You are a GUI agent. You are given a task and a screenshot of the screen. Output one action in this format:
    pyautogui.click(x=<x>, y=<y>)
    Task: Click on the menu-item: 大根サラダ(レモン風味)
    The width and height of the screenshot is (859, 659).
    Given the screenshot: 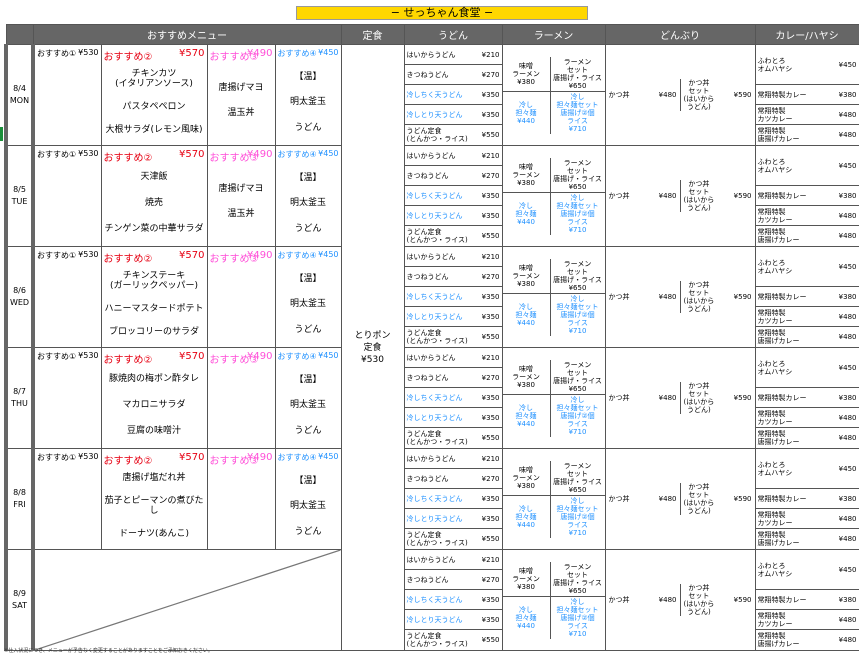 What is the action you would take?
    pyautogui.click(x=154, y=129)
    